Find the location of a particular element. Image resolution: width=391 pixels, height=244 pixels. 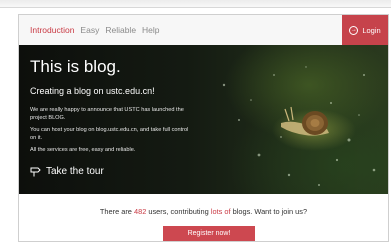

register-button: Register now! is located at coordinates (209, 233).